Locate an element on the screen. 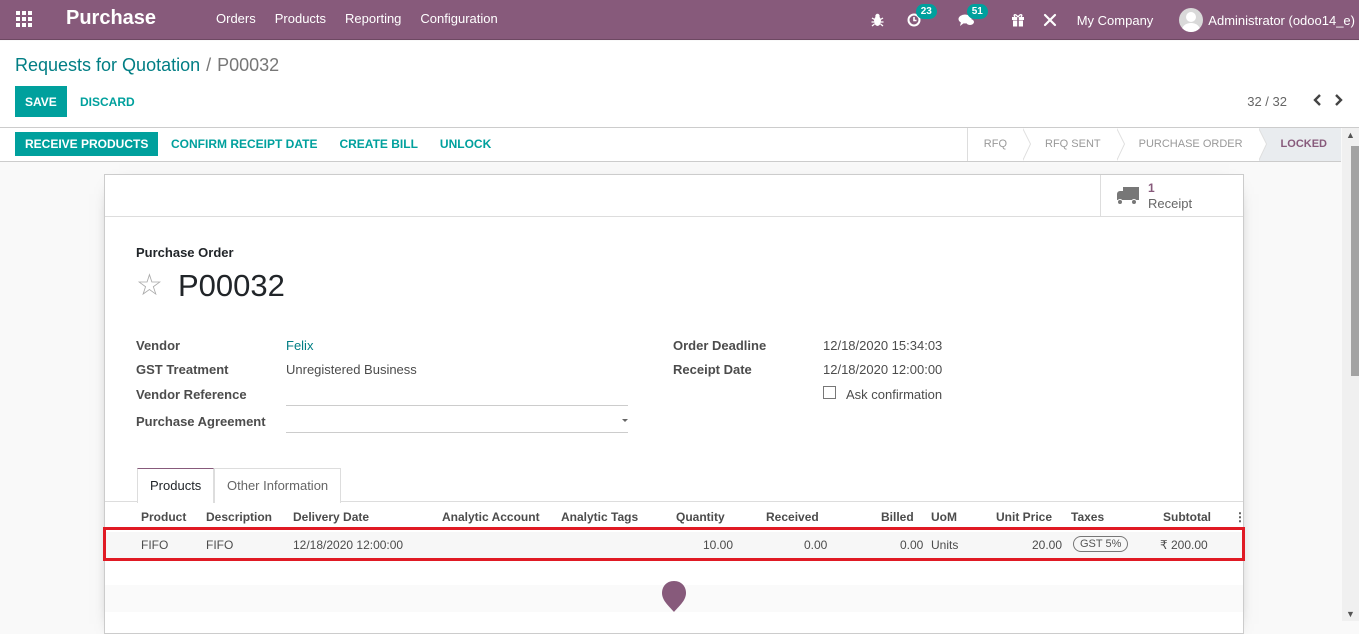 The width and height of the screenshot is (1359, 634). cell-uom: Units is located at coordinates (945, 545).